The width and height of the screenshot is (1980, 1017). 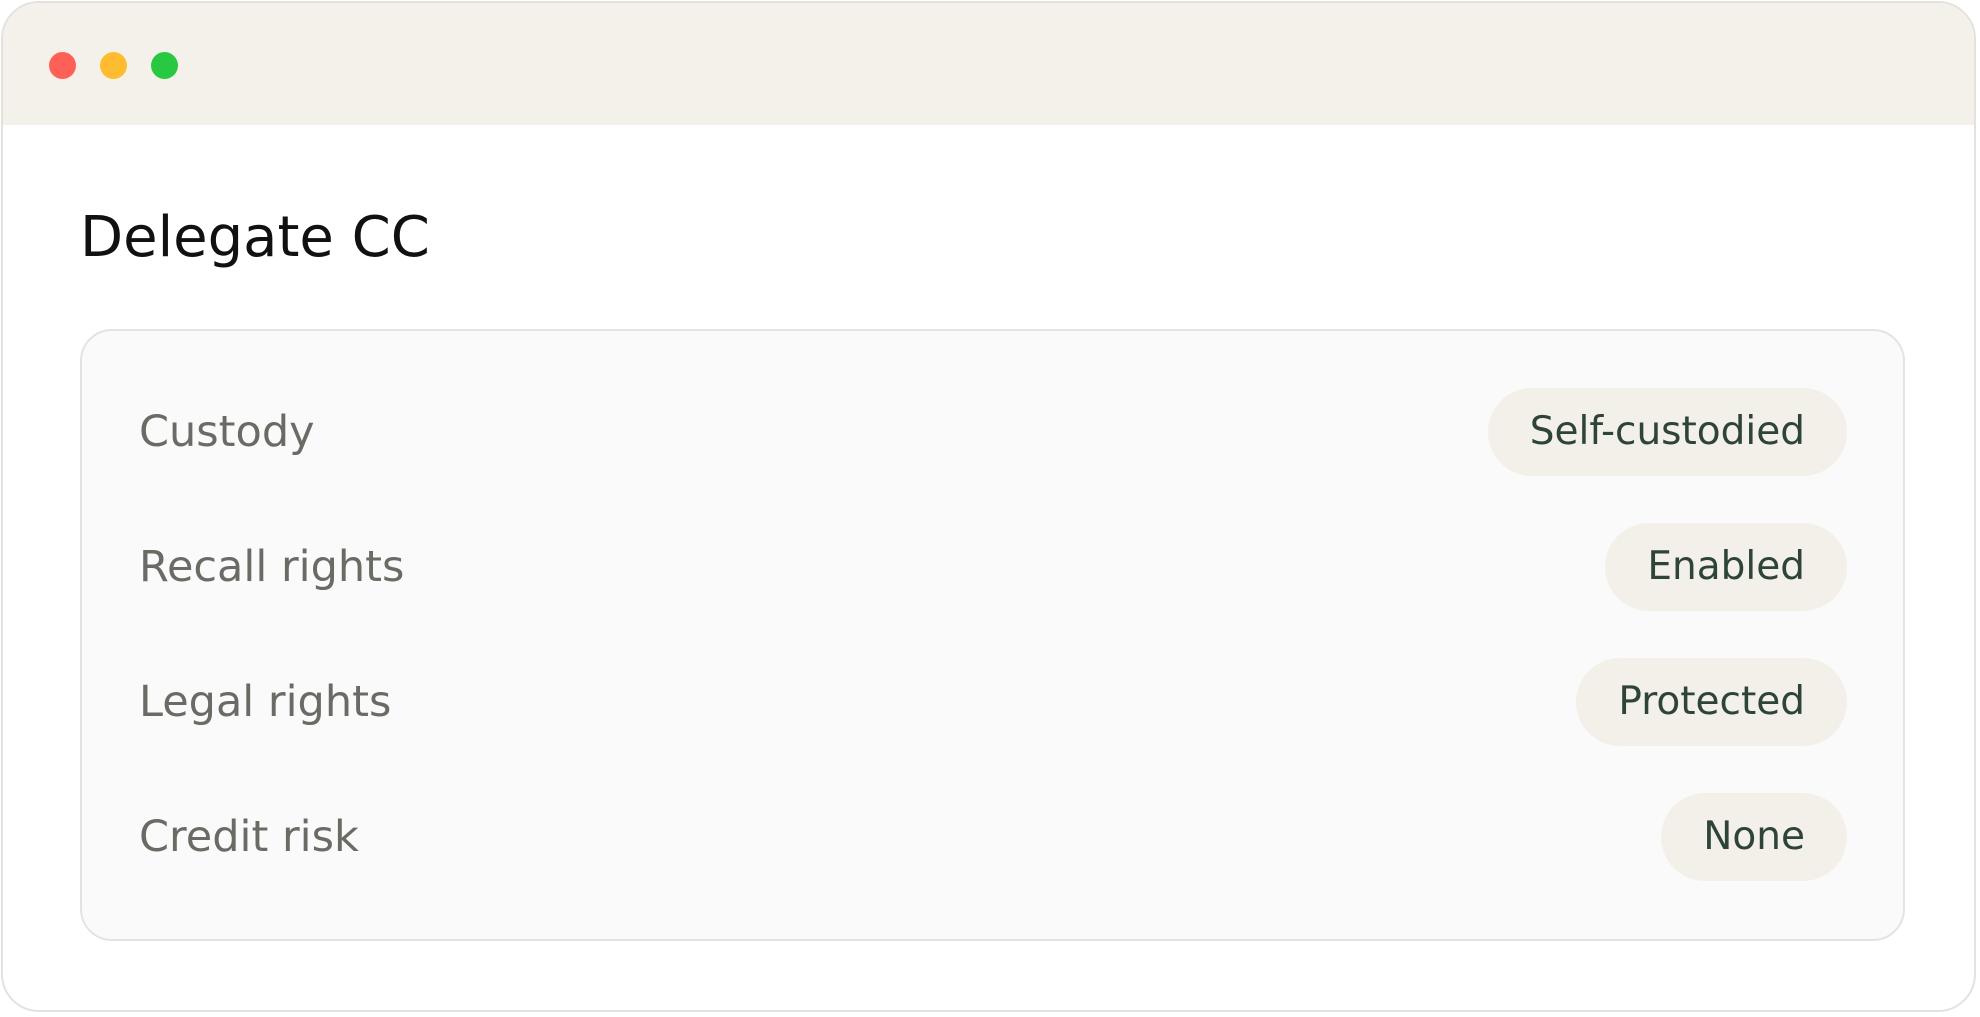 What do you see at coordinates (227, 432) in the screenshot?
I see `row-label: Custody` at bounding box center [227, 432].